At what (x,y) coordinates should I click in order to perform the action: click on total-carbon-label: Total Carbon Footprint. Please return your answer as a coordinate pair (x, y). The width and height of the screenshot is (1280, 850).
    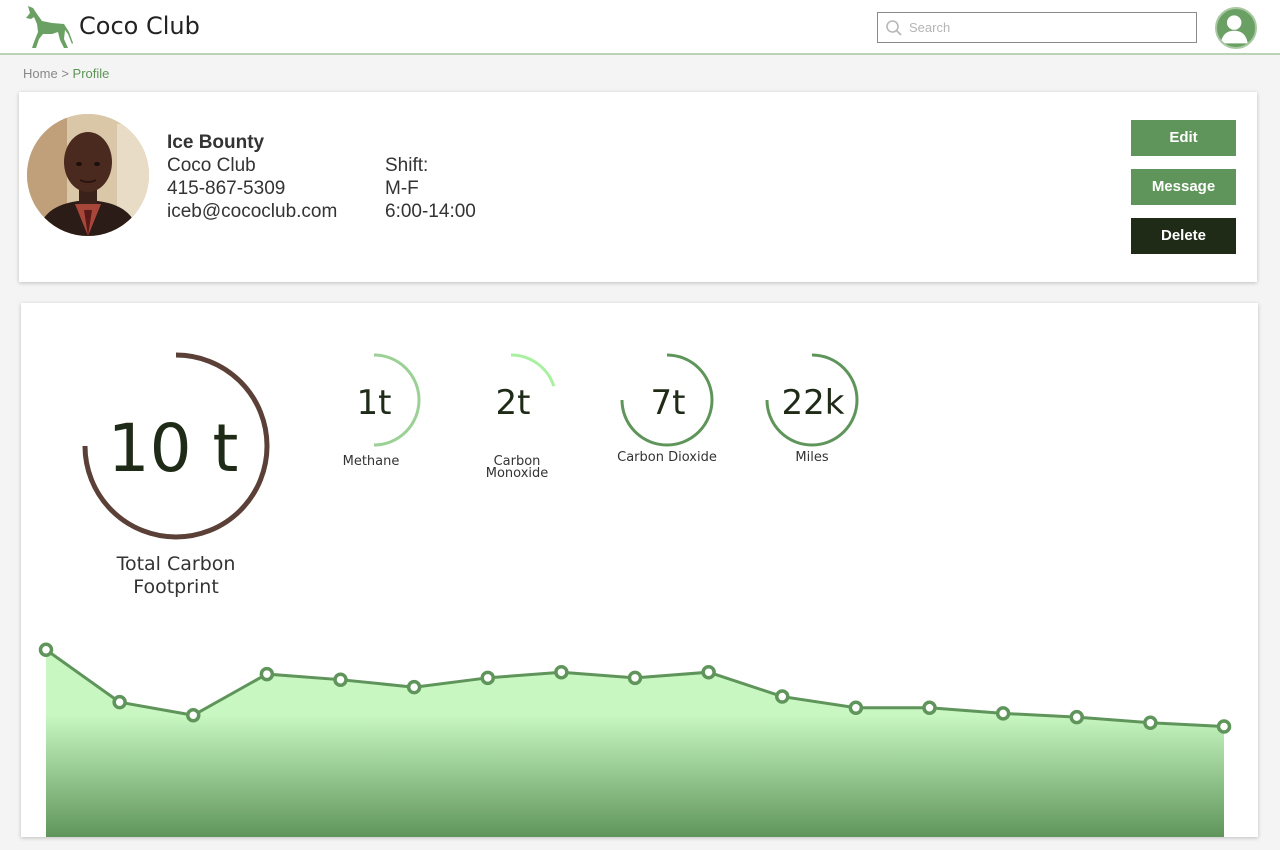
    Looking at the image, I should click on (176, 576).